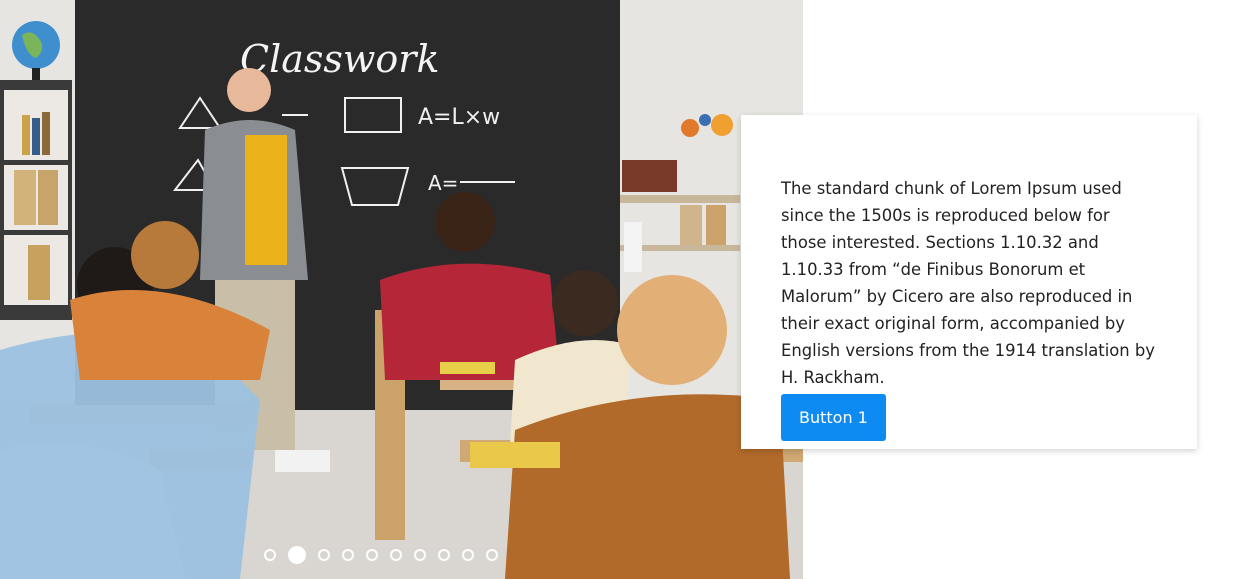  I want to click on svg-text: A=, so click(443, 183).